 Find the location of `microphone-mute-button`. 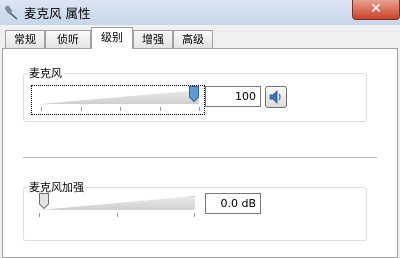

microphone-mute-button is located at coordinates (276, 97).